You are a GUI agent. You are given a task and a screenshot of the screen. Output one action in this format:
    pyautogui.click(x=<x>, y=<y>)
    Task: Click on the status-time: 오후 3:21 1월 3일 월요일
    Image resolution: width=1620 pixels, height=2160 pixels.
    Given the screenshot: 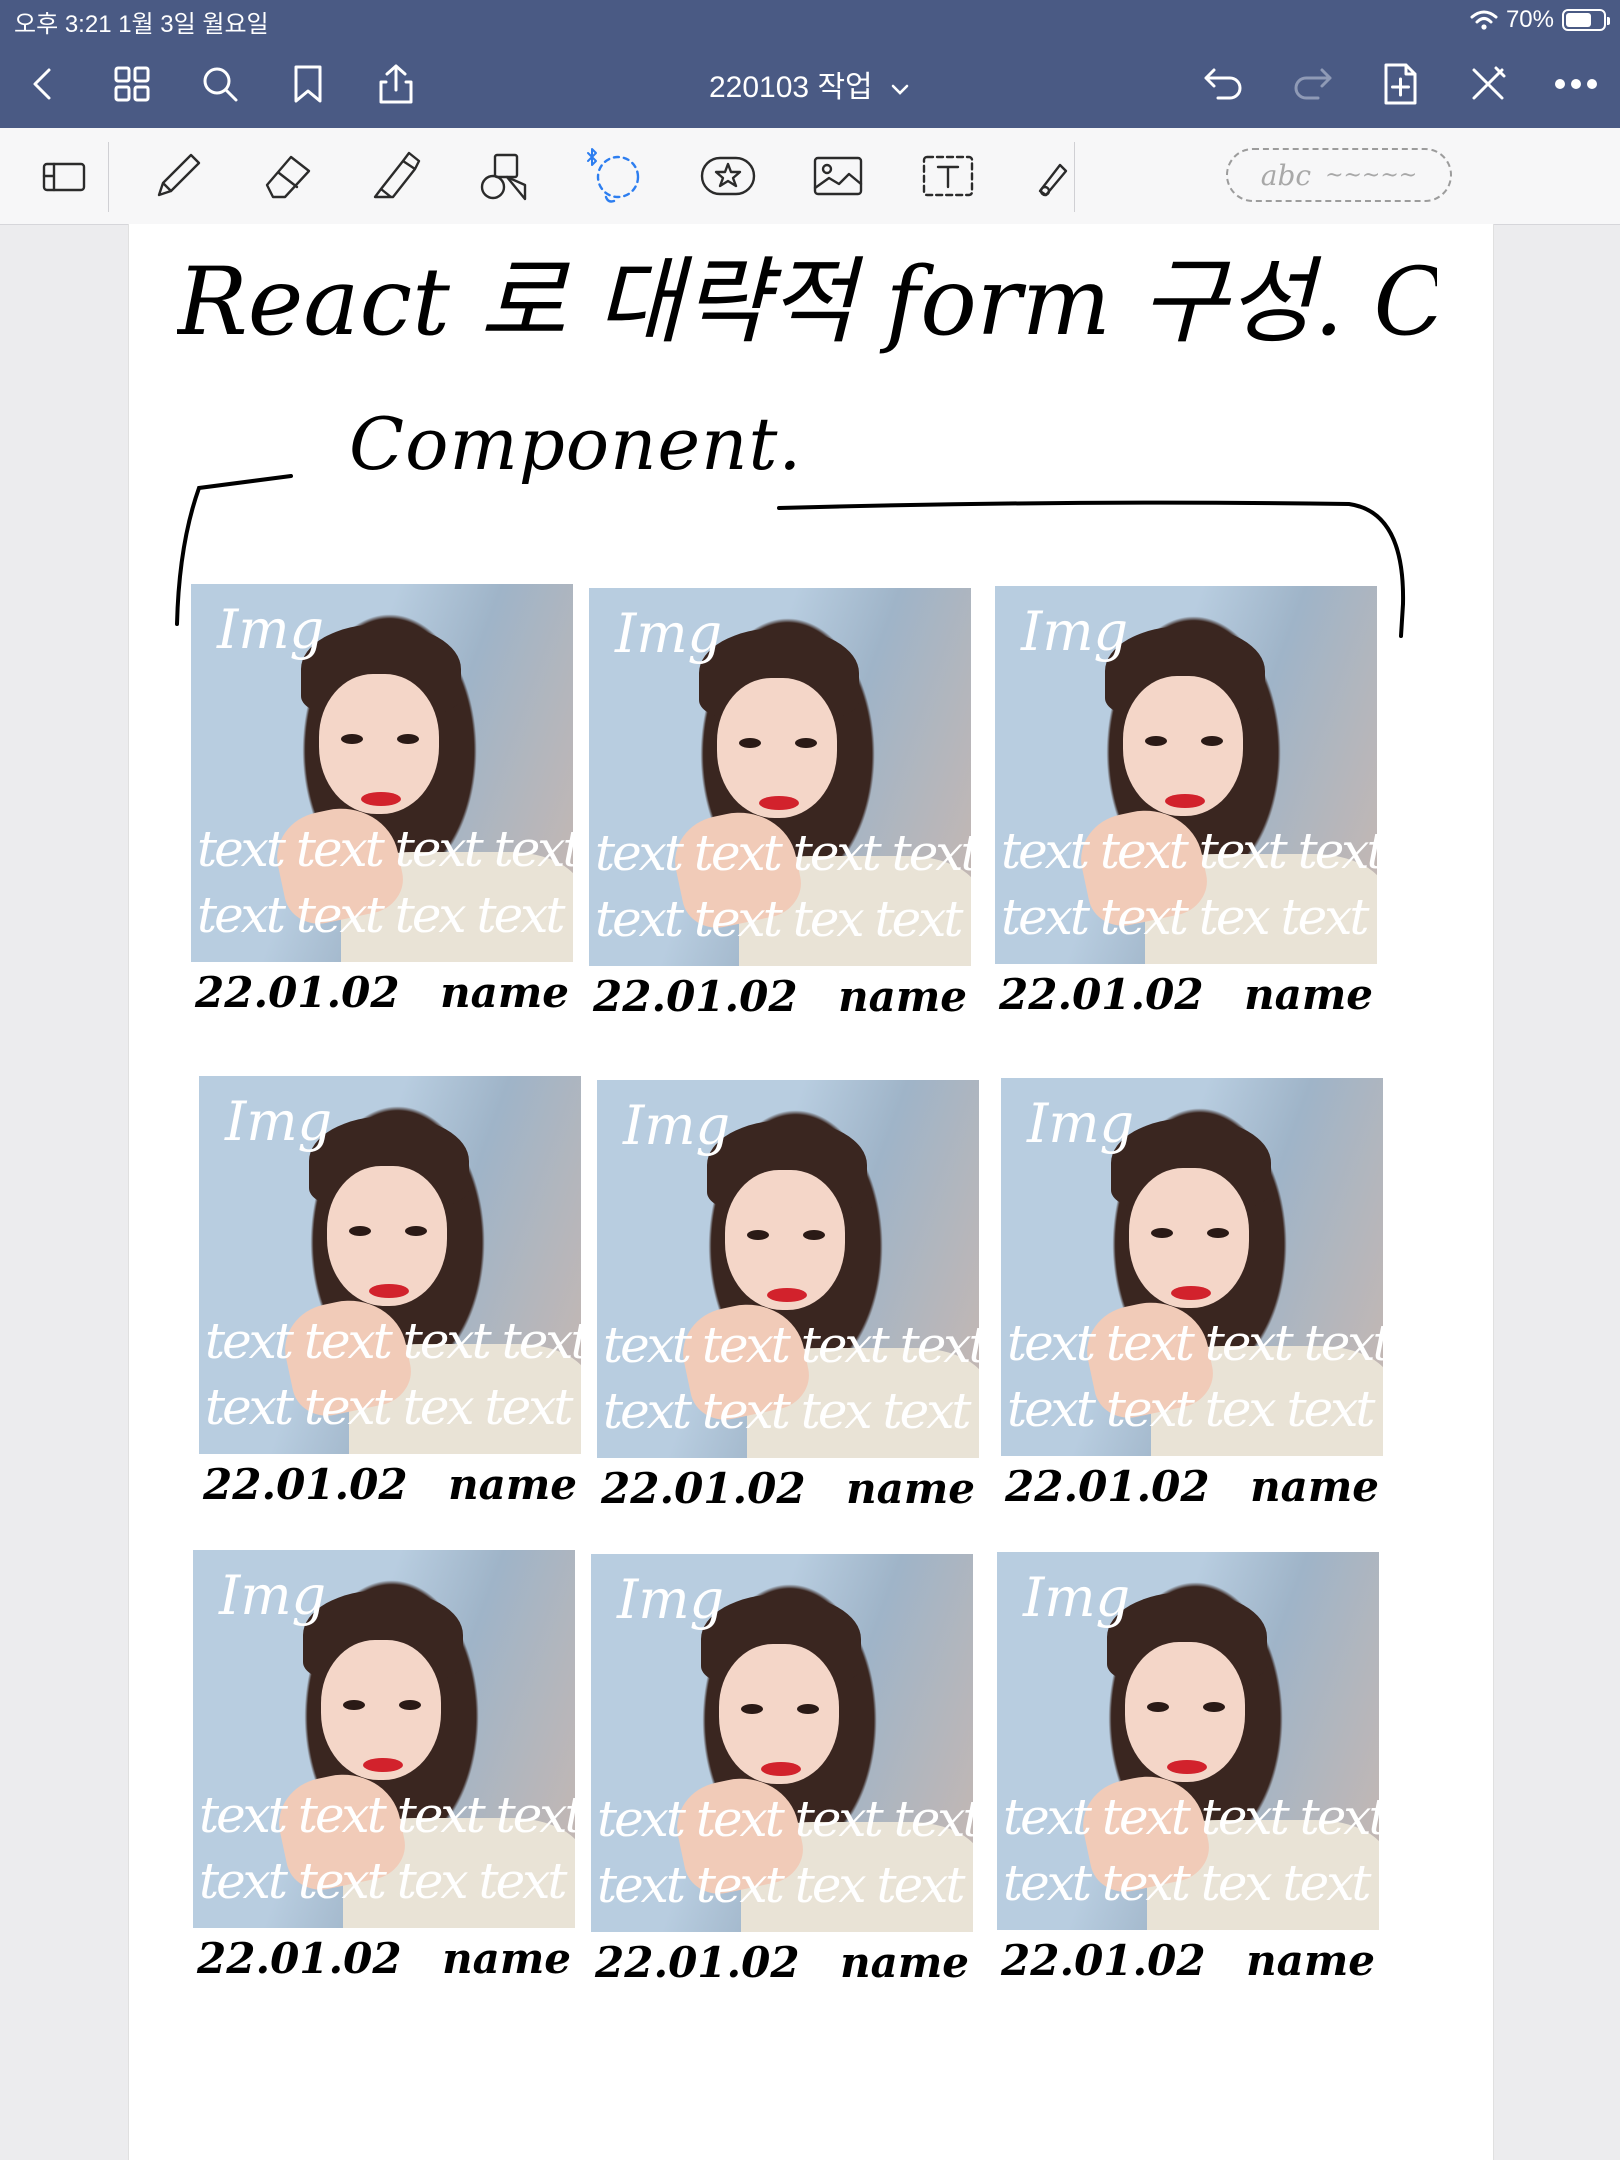 What is the action you would take?
    pyautogui.click(x=141, y=24)
    